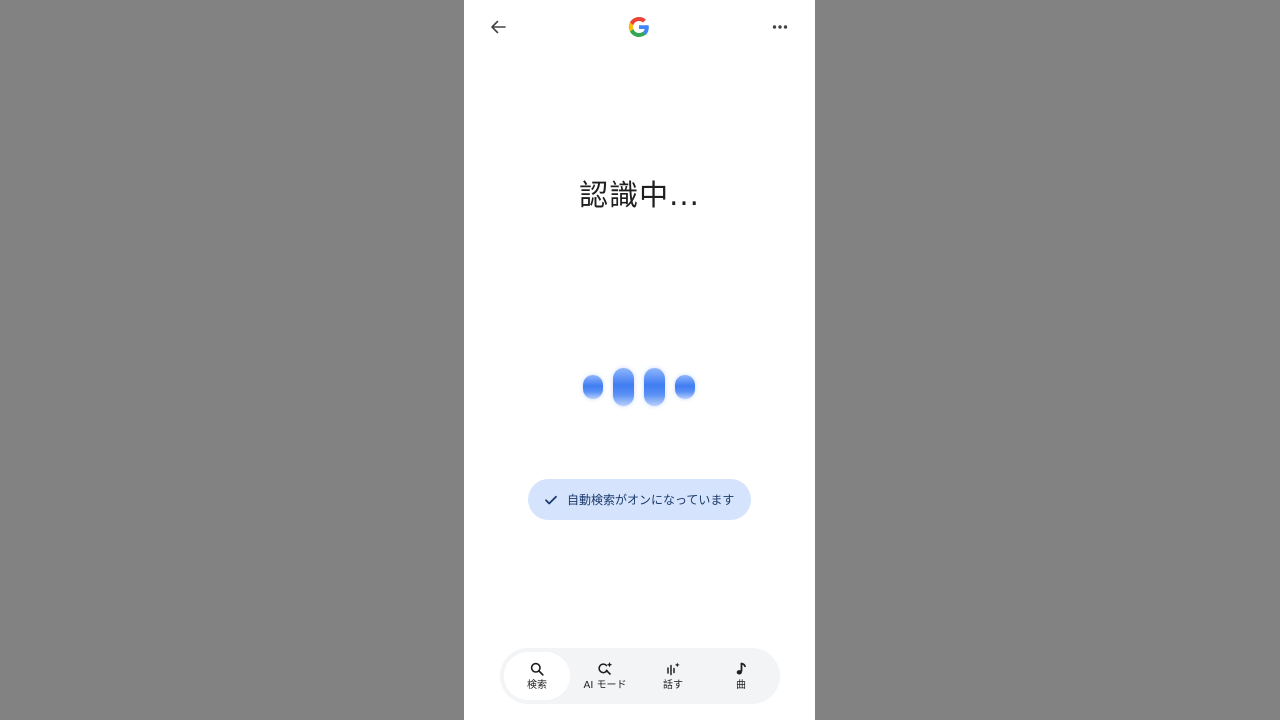 The image size is (1280, 720). I want to click on nav-item-ai-mode: AI モード, so click(605, 676).